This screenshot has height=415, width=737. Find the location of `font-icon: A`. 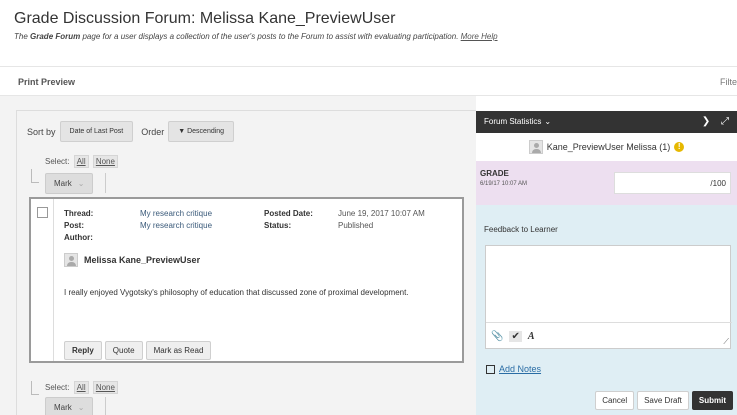

font-icon: A is located at coordinates (531, 336).